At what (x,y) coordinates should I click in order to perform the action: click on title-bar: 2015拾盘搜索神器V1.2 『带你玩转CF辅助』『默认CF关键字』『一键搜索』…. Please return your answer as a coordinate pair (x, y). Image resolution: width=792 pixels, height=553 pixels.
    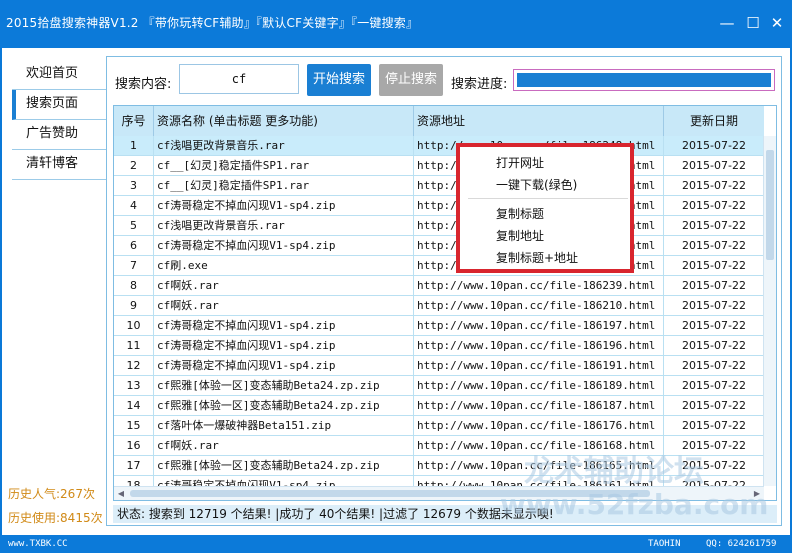
    Looking at the image, I should click on (396, 24).